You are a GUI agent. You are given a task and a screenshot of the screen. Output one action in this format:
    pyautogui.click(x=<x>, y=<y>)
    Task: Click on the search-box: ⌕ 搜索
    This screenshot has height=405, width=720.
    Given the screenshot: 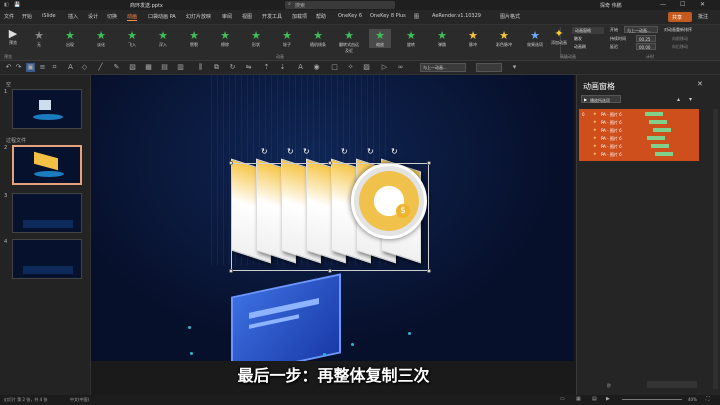 What is the action you would take?
    pyautogui.click(x=340, y=5)
    